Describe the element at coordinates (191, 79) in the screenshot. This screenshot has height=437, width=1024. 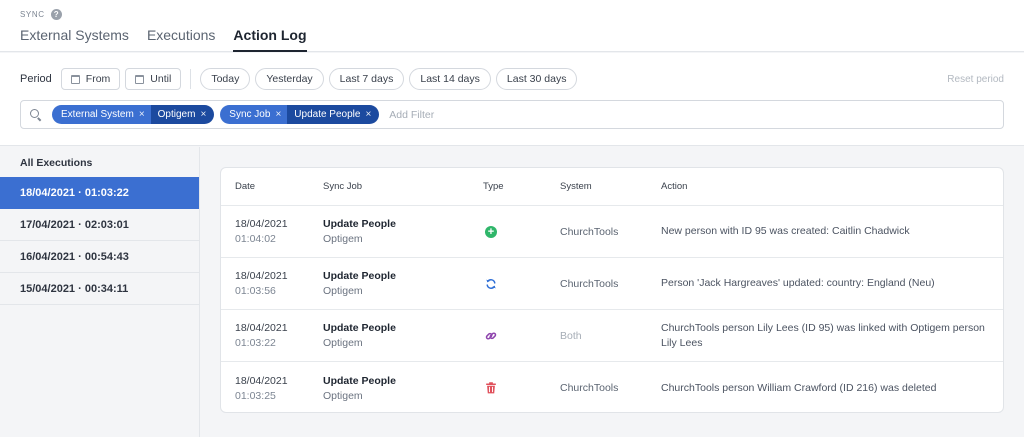
I see `divider` at that location.